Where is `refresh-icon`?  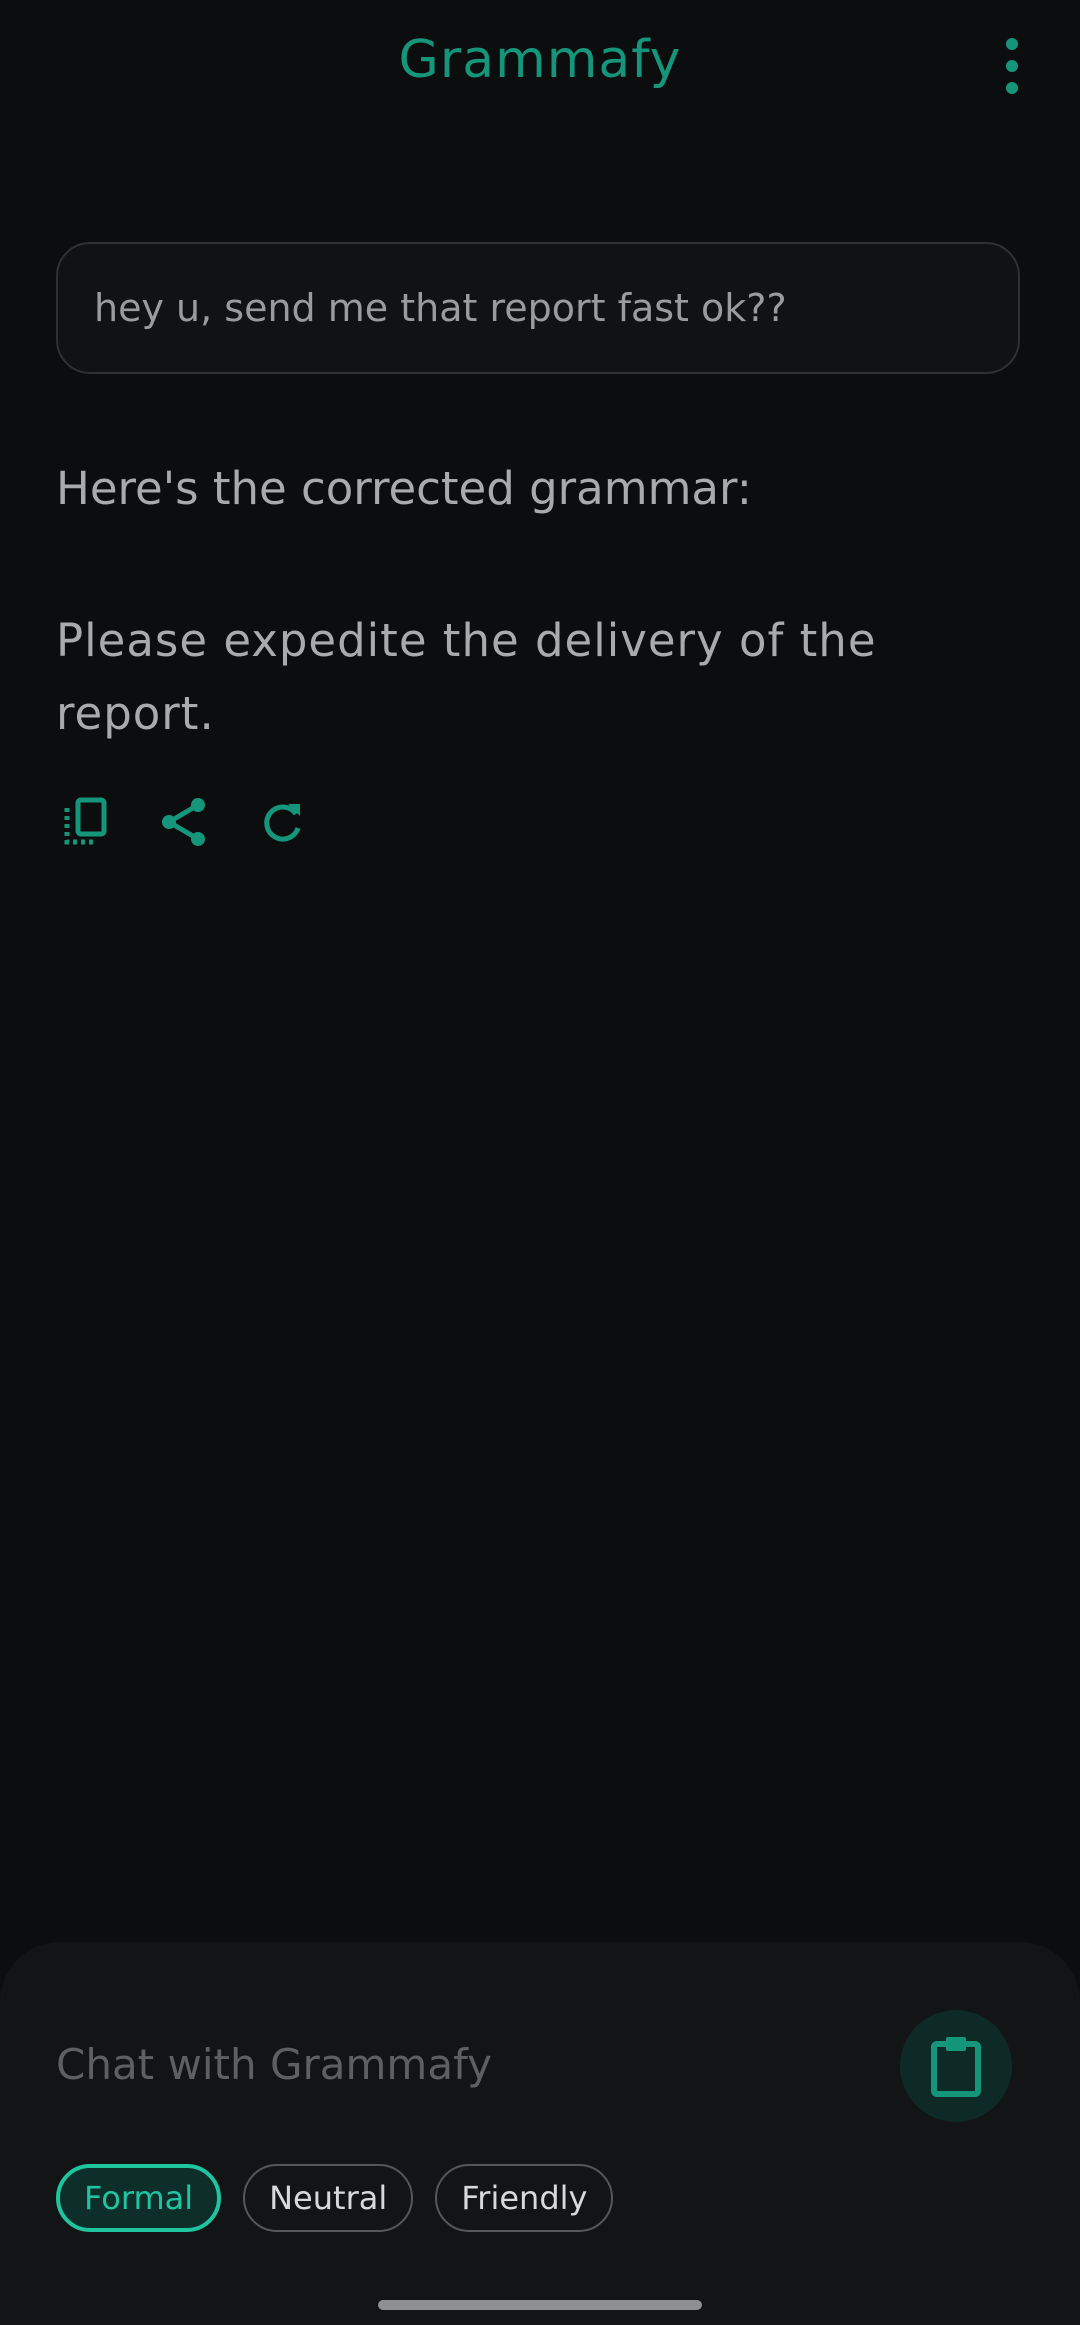
refresh-icon is located at coordinates (282, 822).